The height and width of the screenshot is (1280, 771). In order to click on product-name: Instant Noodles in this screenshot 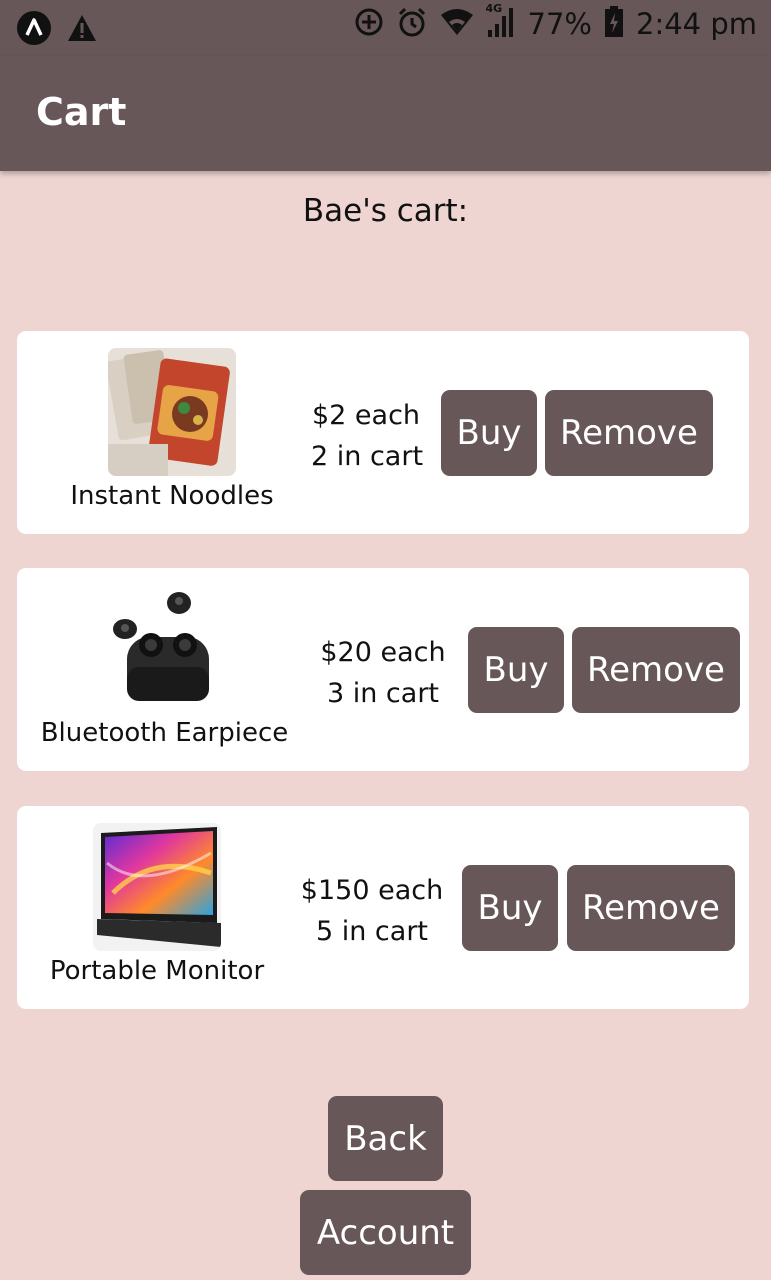, I will do `click(172, 496)`.